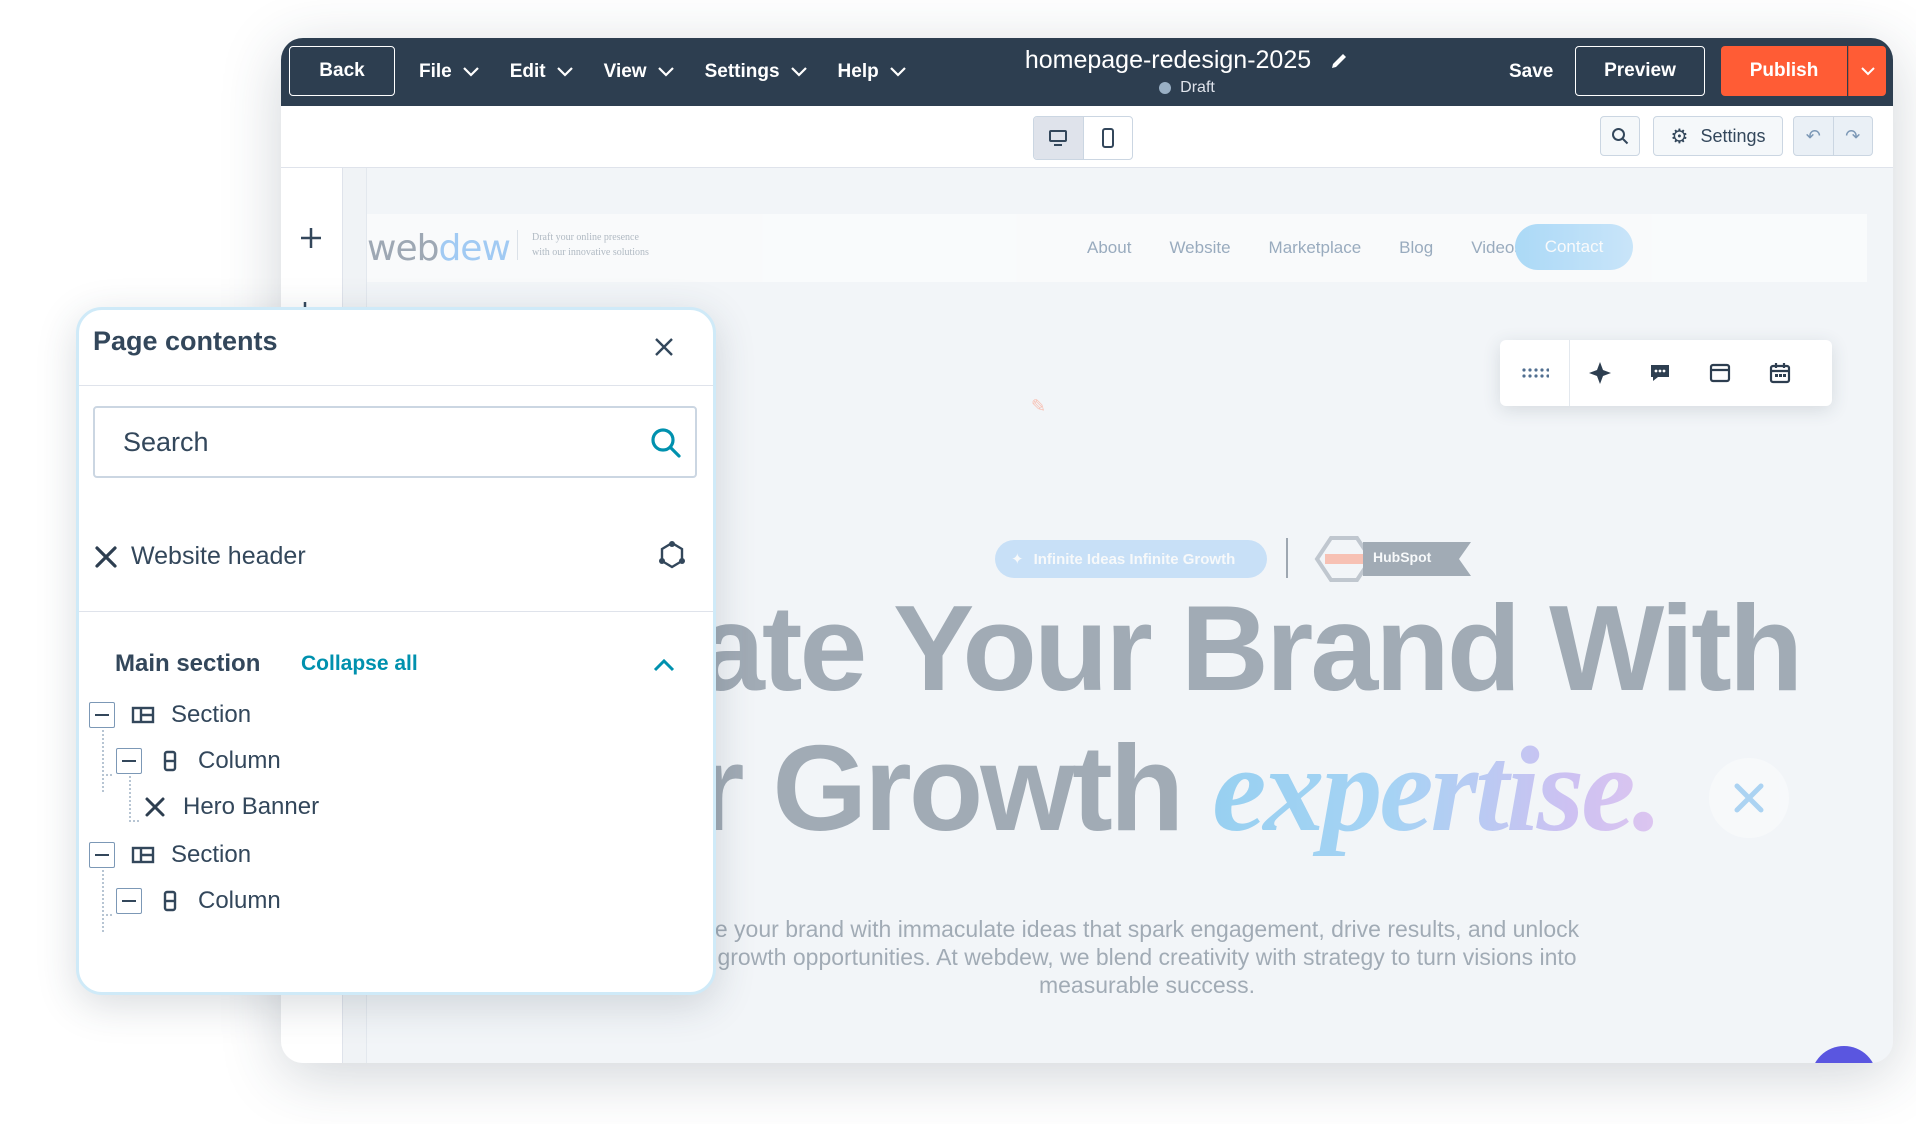 The height and width of the screenshot is (1124, 1916). What do you see at coordinates (435, 71) in the screenshot?
I see `menu-file-label: File` at bounding box center [435, 71].